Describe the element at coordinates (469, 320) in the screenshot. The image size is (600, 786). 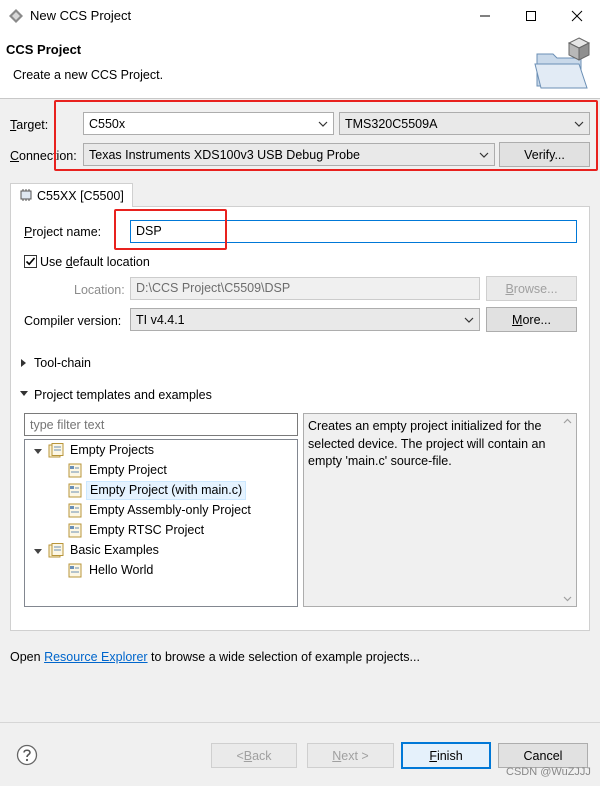
I see `chevron-down-icon` at that location.